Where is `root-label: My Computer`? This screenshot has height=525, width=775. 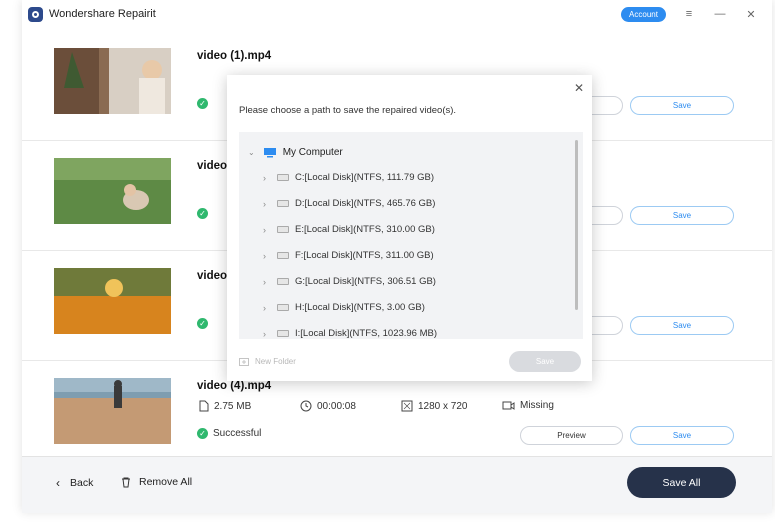
root-label: My Computer is located at coordinates (312, 152).